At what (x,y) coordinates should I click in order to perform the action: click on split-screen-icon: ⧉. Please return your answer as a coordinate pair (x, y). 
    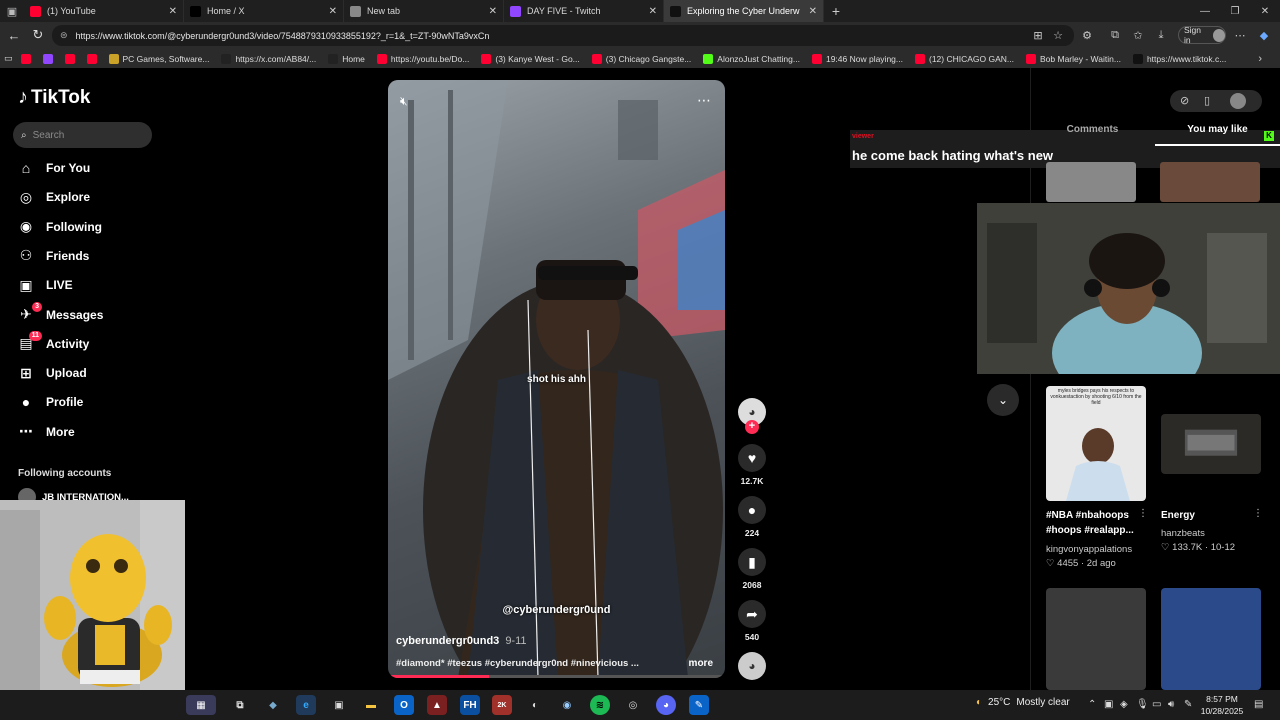
    Looking at the image, I should click on (1115, 35).